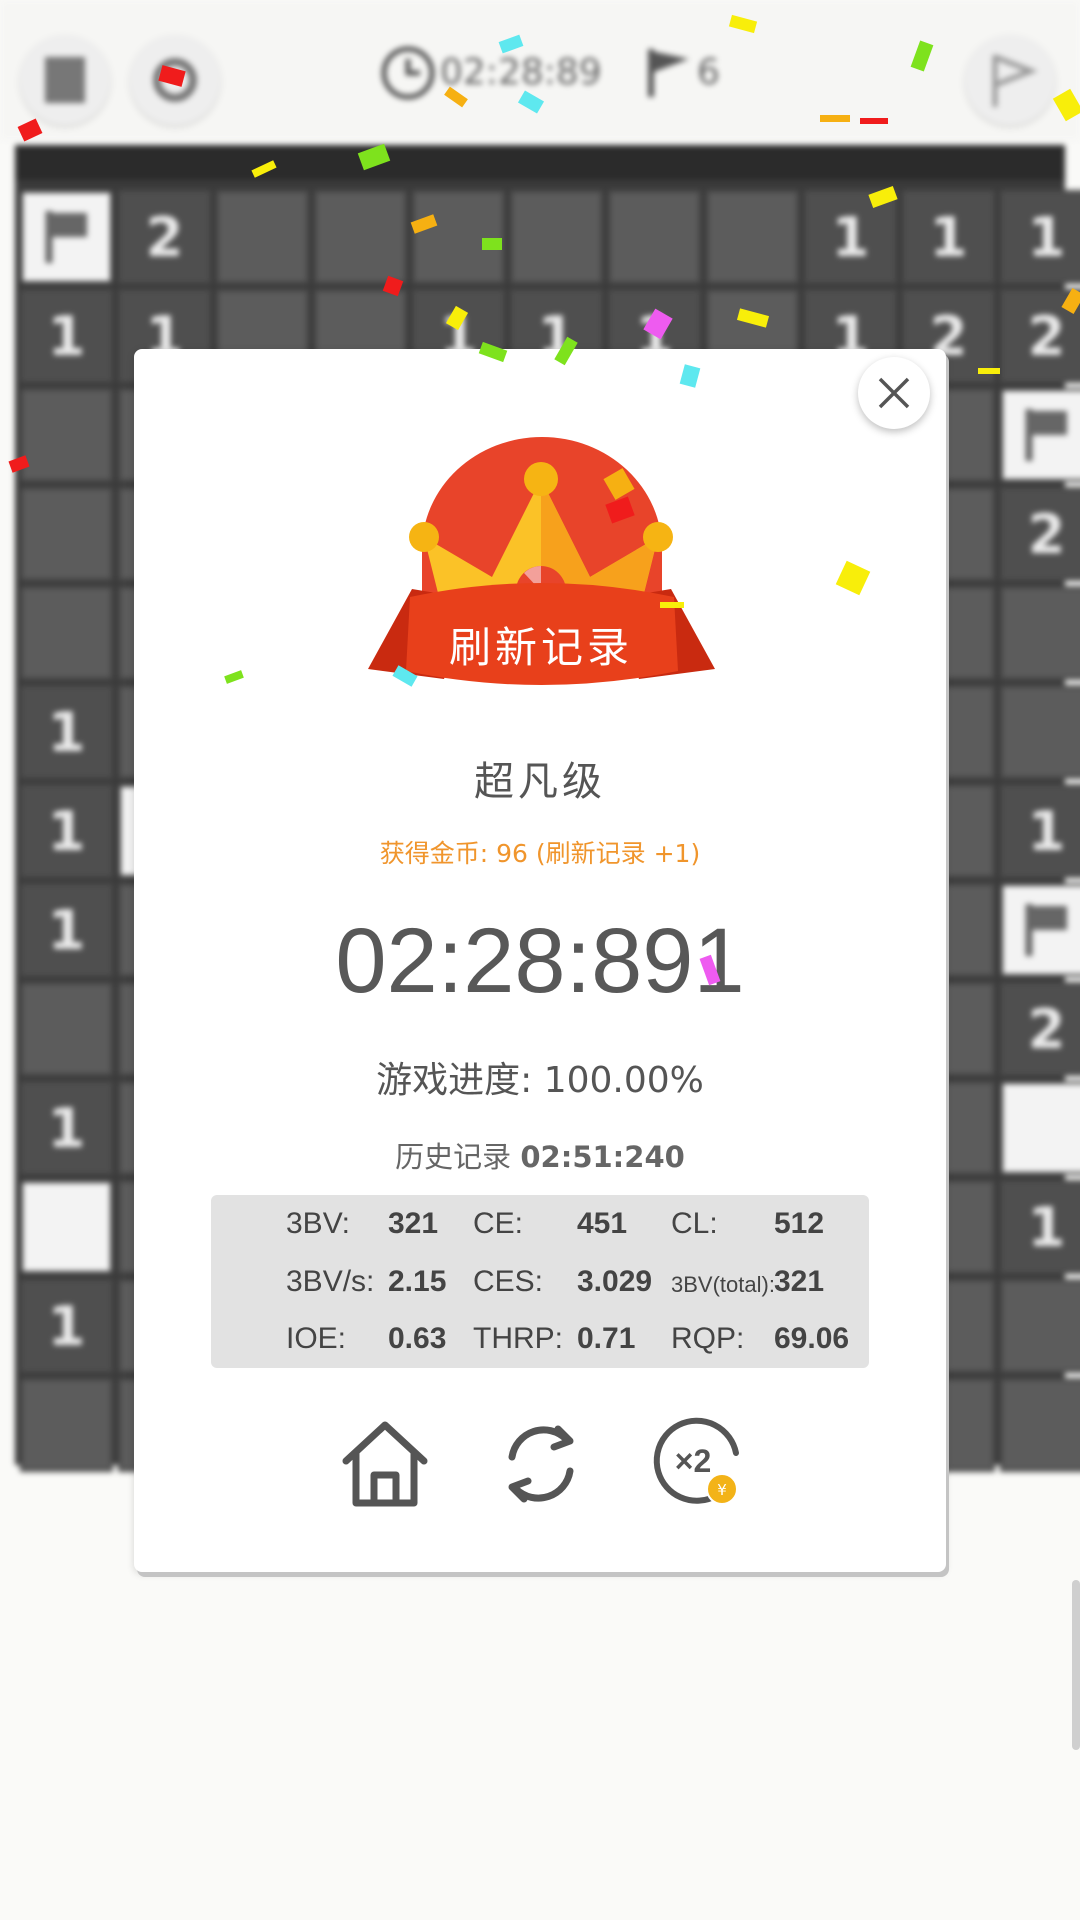 Image resolution: width=1080 pixels, height=1920 pixels. I want to click on stat-label-cl: CL:, so click(694, 1223).